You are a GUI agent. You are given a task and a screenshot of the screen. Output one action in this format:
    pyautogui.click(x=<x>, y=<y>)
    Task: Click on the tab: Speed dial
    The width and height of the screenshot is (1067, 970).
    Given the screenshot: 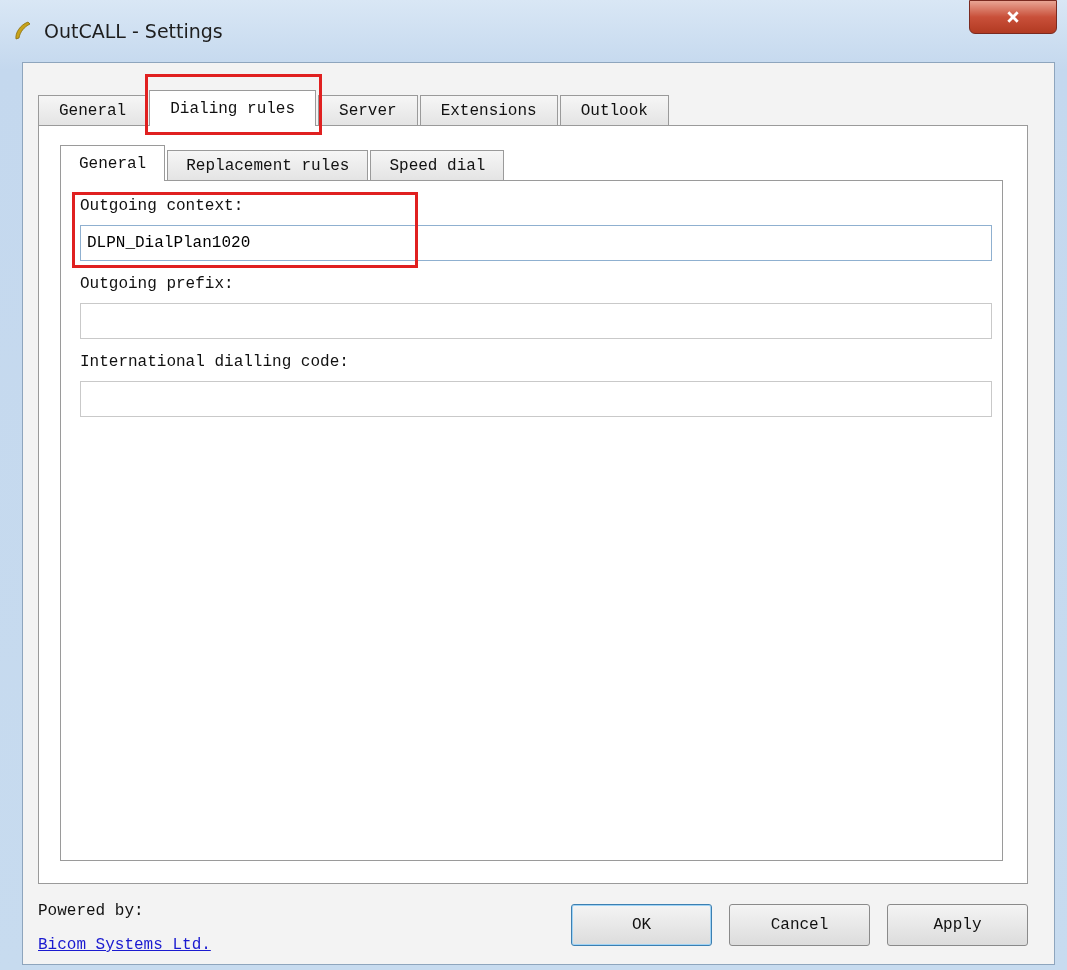 What is the action you would take?
    pyautogui.click(x=437, y=165)
    